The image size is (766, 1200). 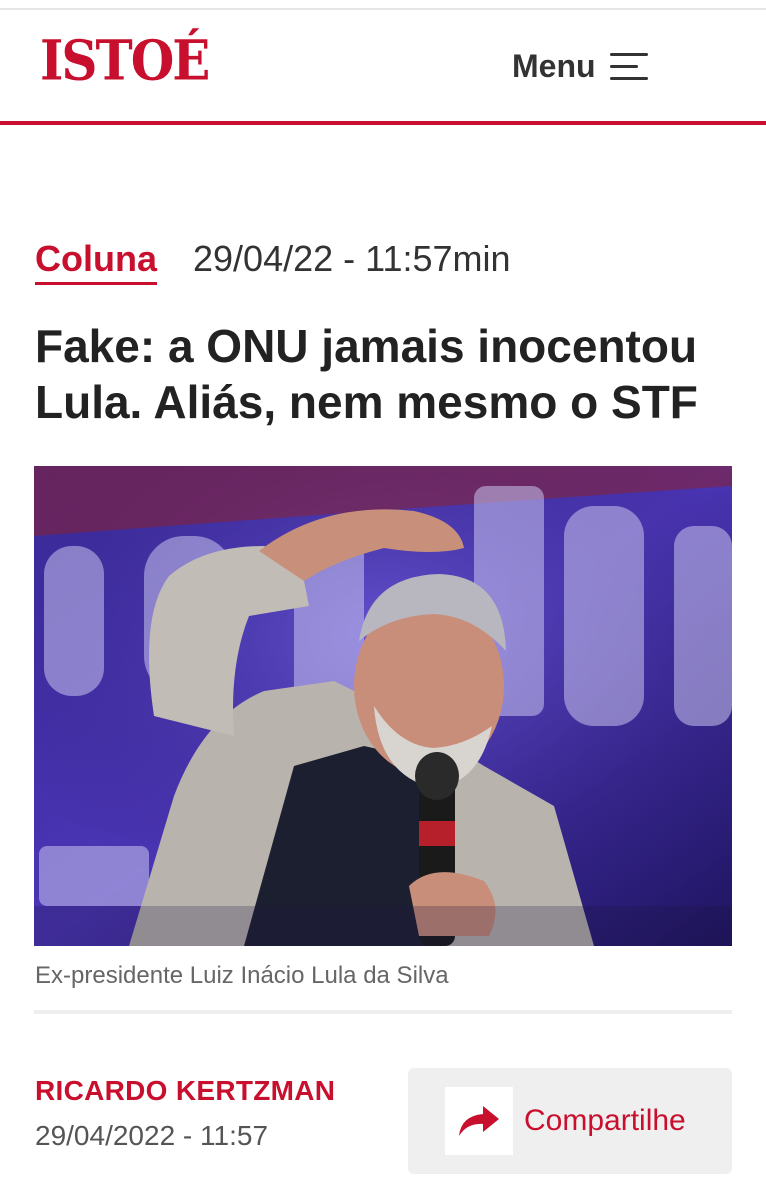 What do you see at coordinates (383, 66) in the screenshot?
I see `site-header: ISTOÉ Menu` at bounding box center [383, 66].